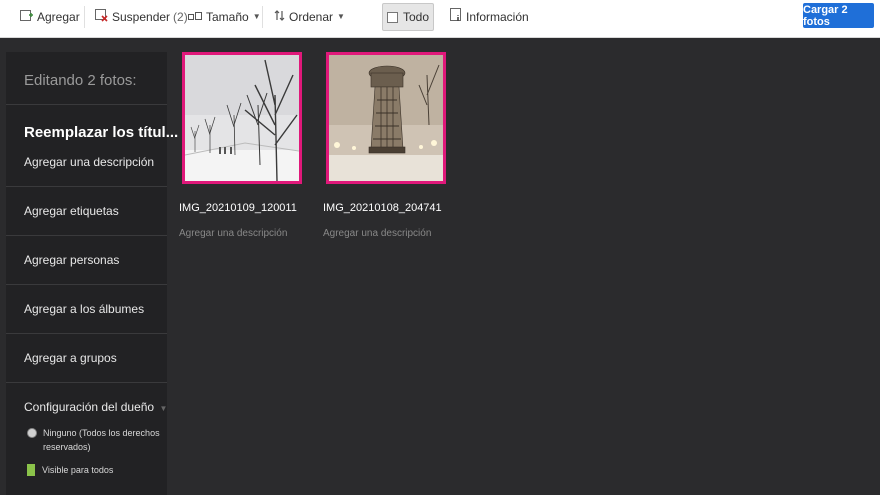 The image size is (880, 495). What do you see at coordinates (497, 16) in the screenshot?
I see `info-label: Información` at bounding box center [497, 16].